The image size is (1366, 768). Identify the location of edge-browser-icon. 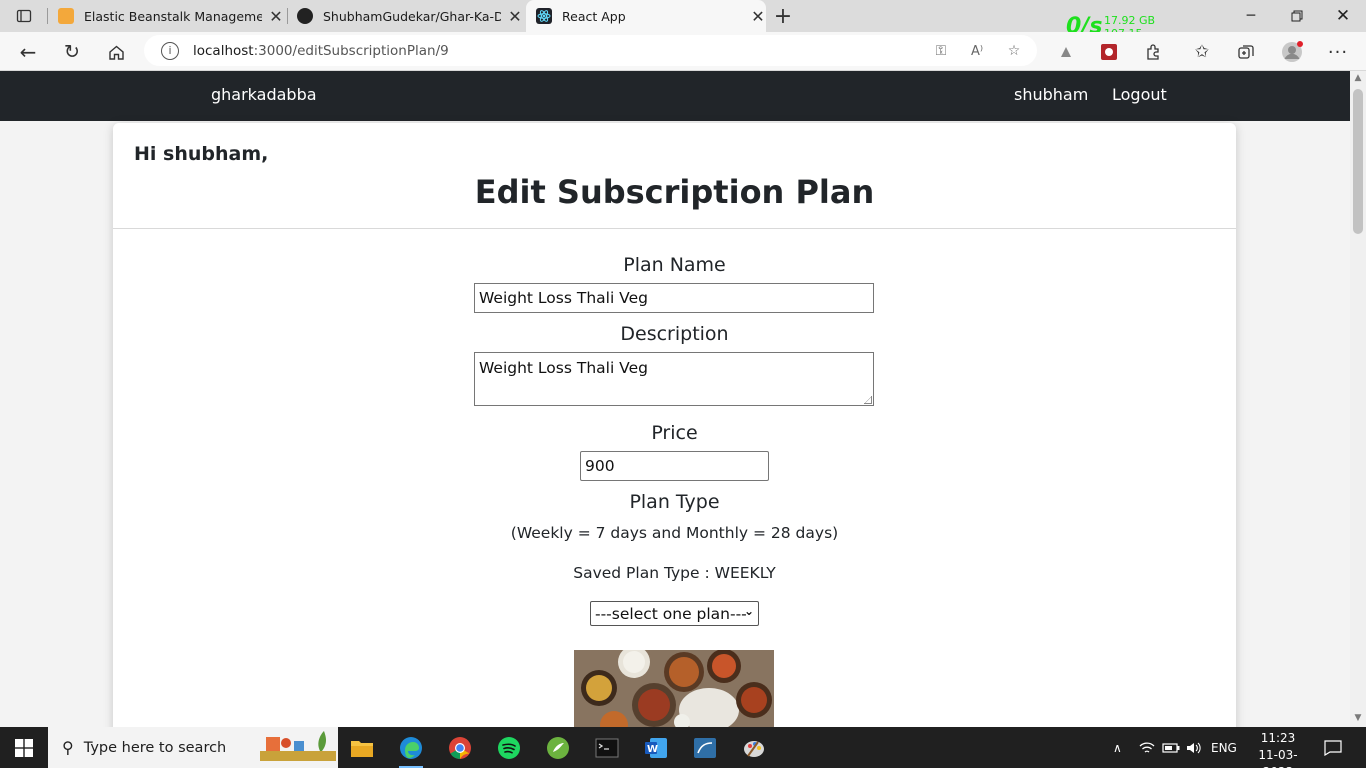
(411, 749).